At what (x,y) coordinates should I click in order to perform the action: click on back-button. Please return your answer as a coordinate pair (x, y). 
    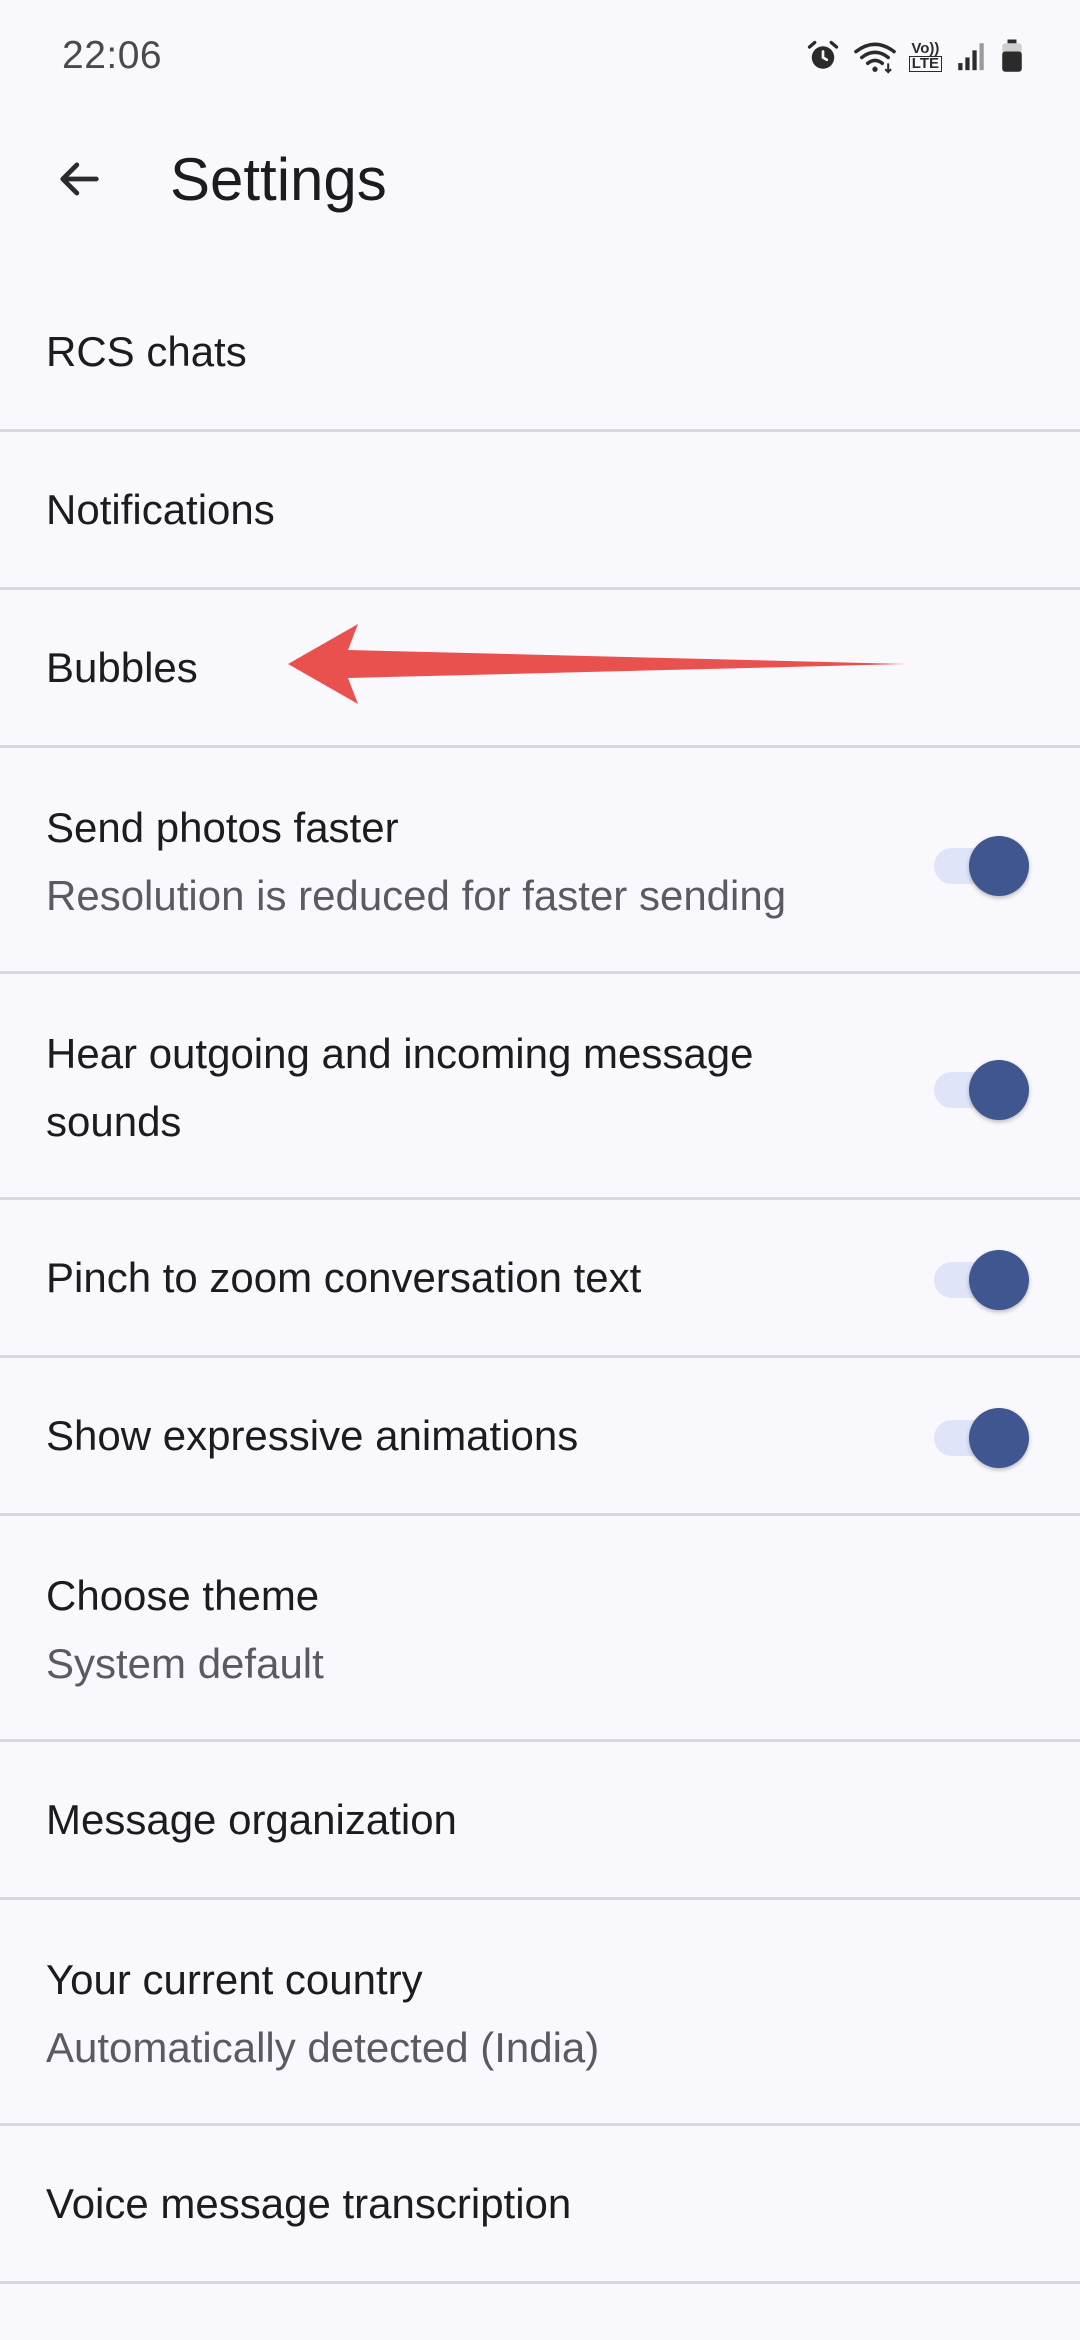
    Looking at the image, I should click on (79, 181).